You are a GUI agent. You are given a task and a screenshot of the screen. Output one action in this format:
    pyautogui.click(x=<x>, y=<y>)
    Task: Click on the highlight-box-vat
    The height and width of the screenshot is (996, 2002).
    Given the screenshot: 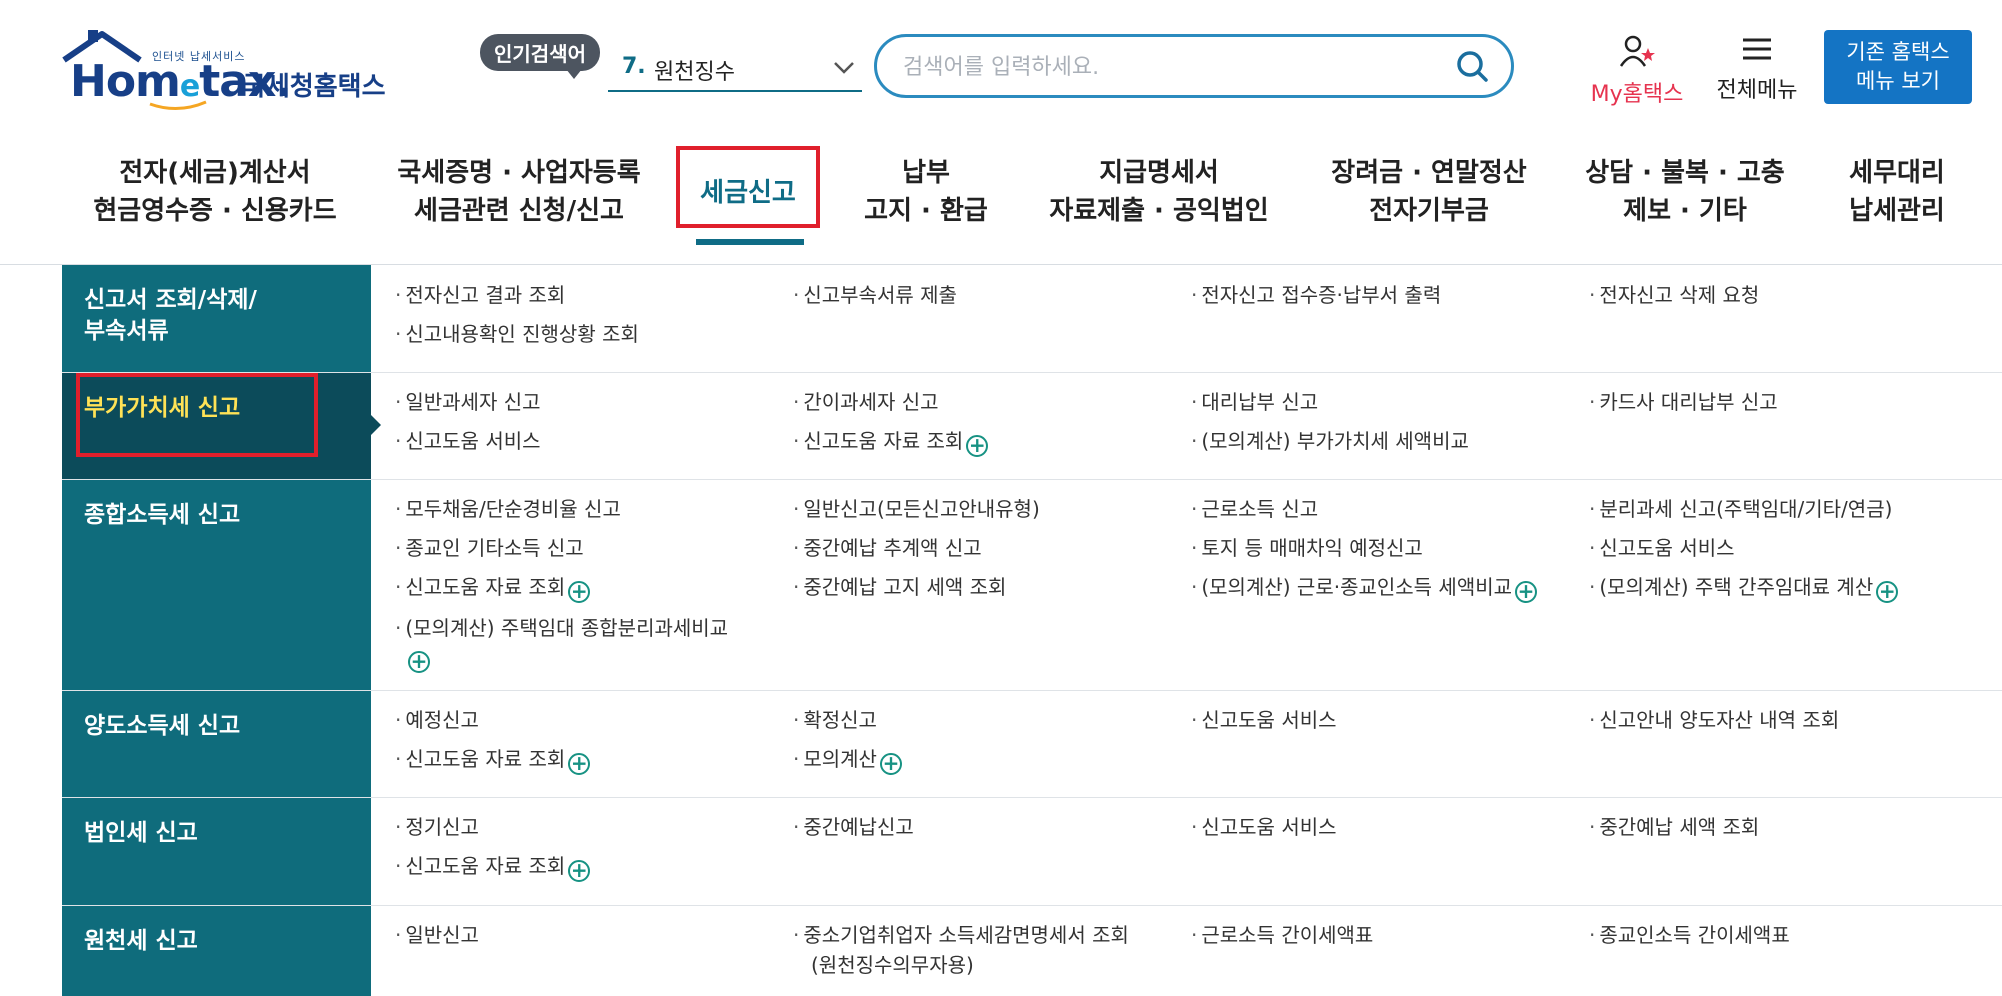 What is the action you would take?
    pyautogui.click(x=197, y=415)
    